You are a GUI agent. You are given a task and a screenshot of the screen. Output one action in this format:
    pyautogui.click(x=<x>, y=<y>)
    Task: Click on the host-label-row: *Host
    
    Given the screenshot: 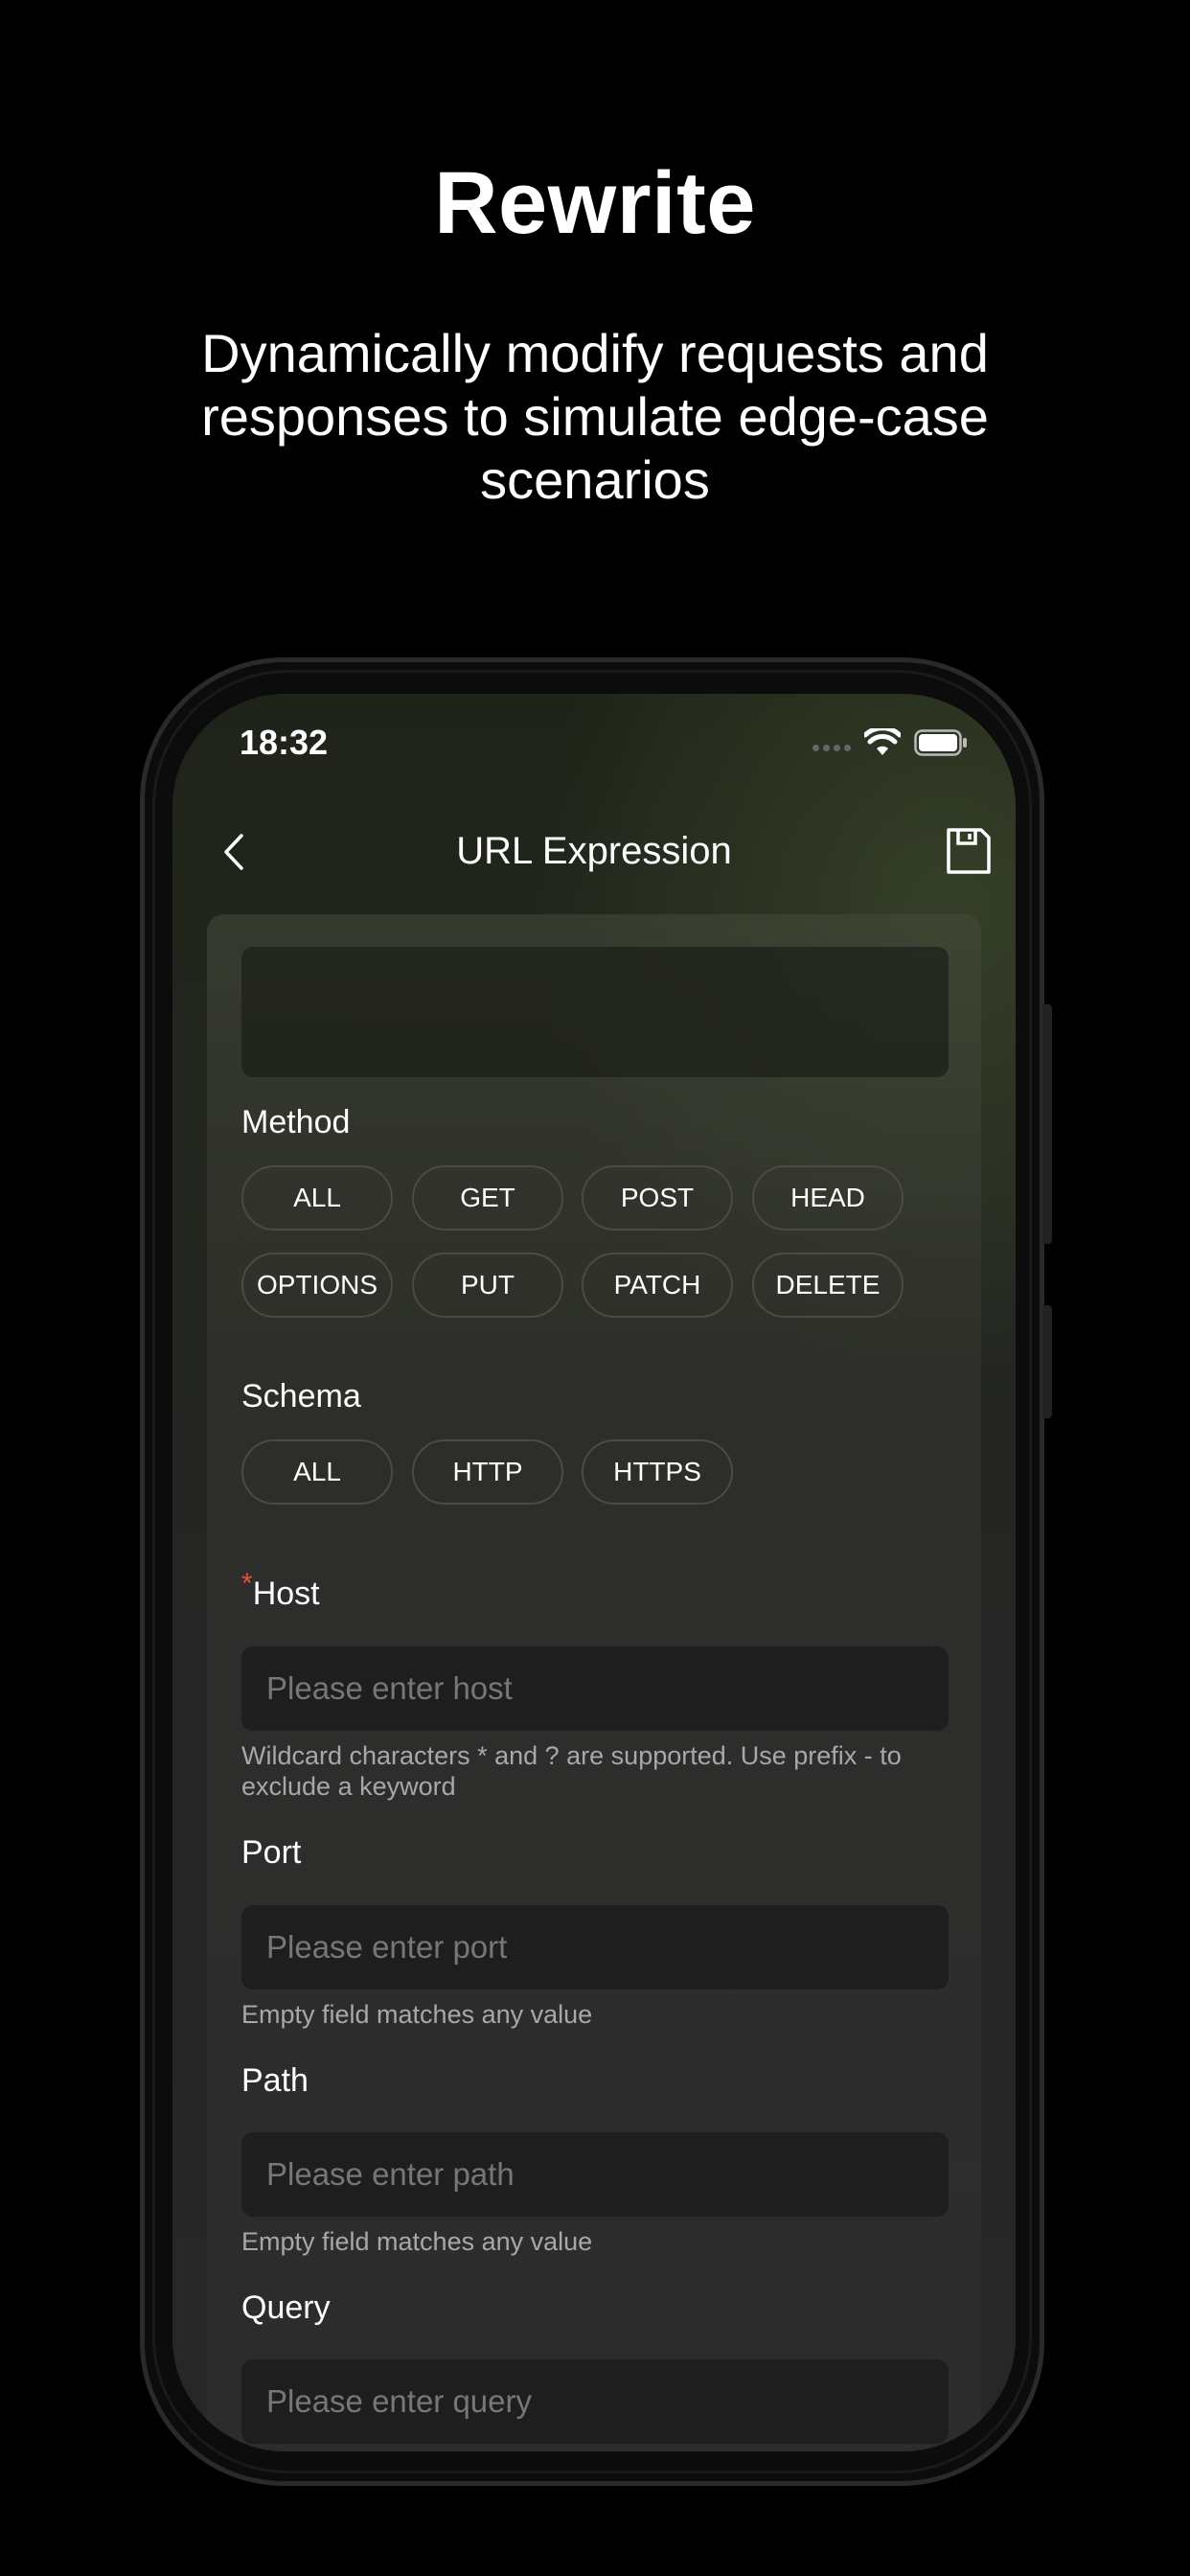 What is the action you would take?
    pyautogui.click(x=280, y=1590)
    